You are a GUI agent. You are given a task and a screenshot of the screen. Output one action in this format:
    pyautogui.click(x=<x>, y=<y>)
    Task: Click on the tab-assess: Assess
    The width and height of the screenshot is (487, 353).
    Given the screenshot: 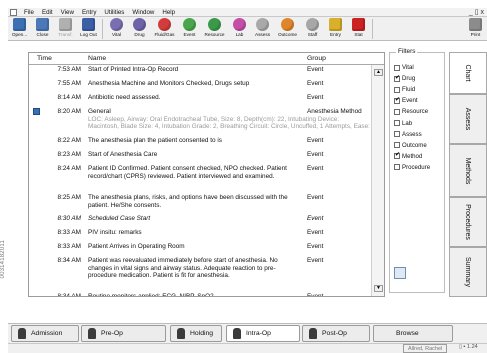 What is the action you would take?
    pyautogui.click(x=468, y=119)
    